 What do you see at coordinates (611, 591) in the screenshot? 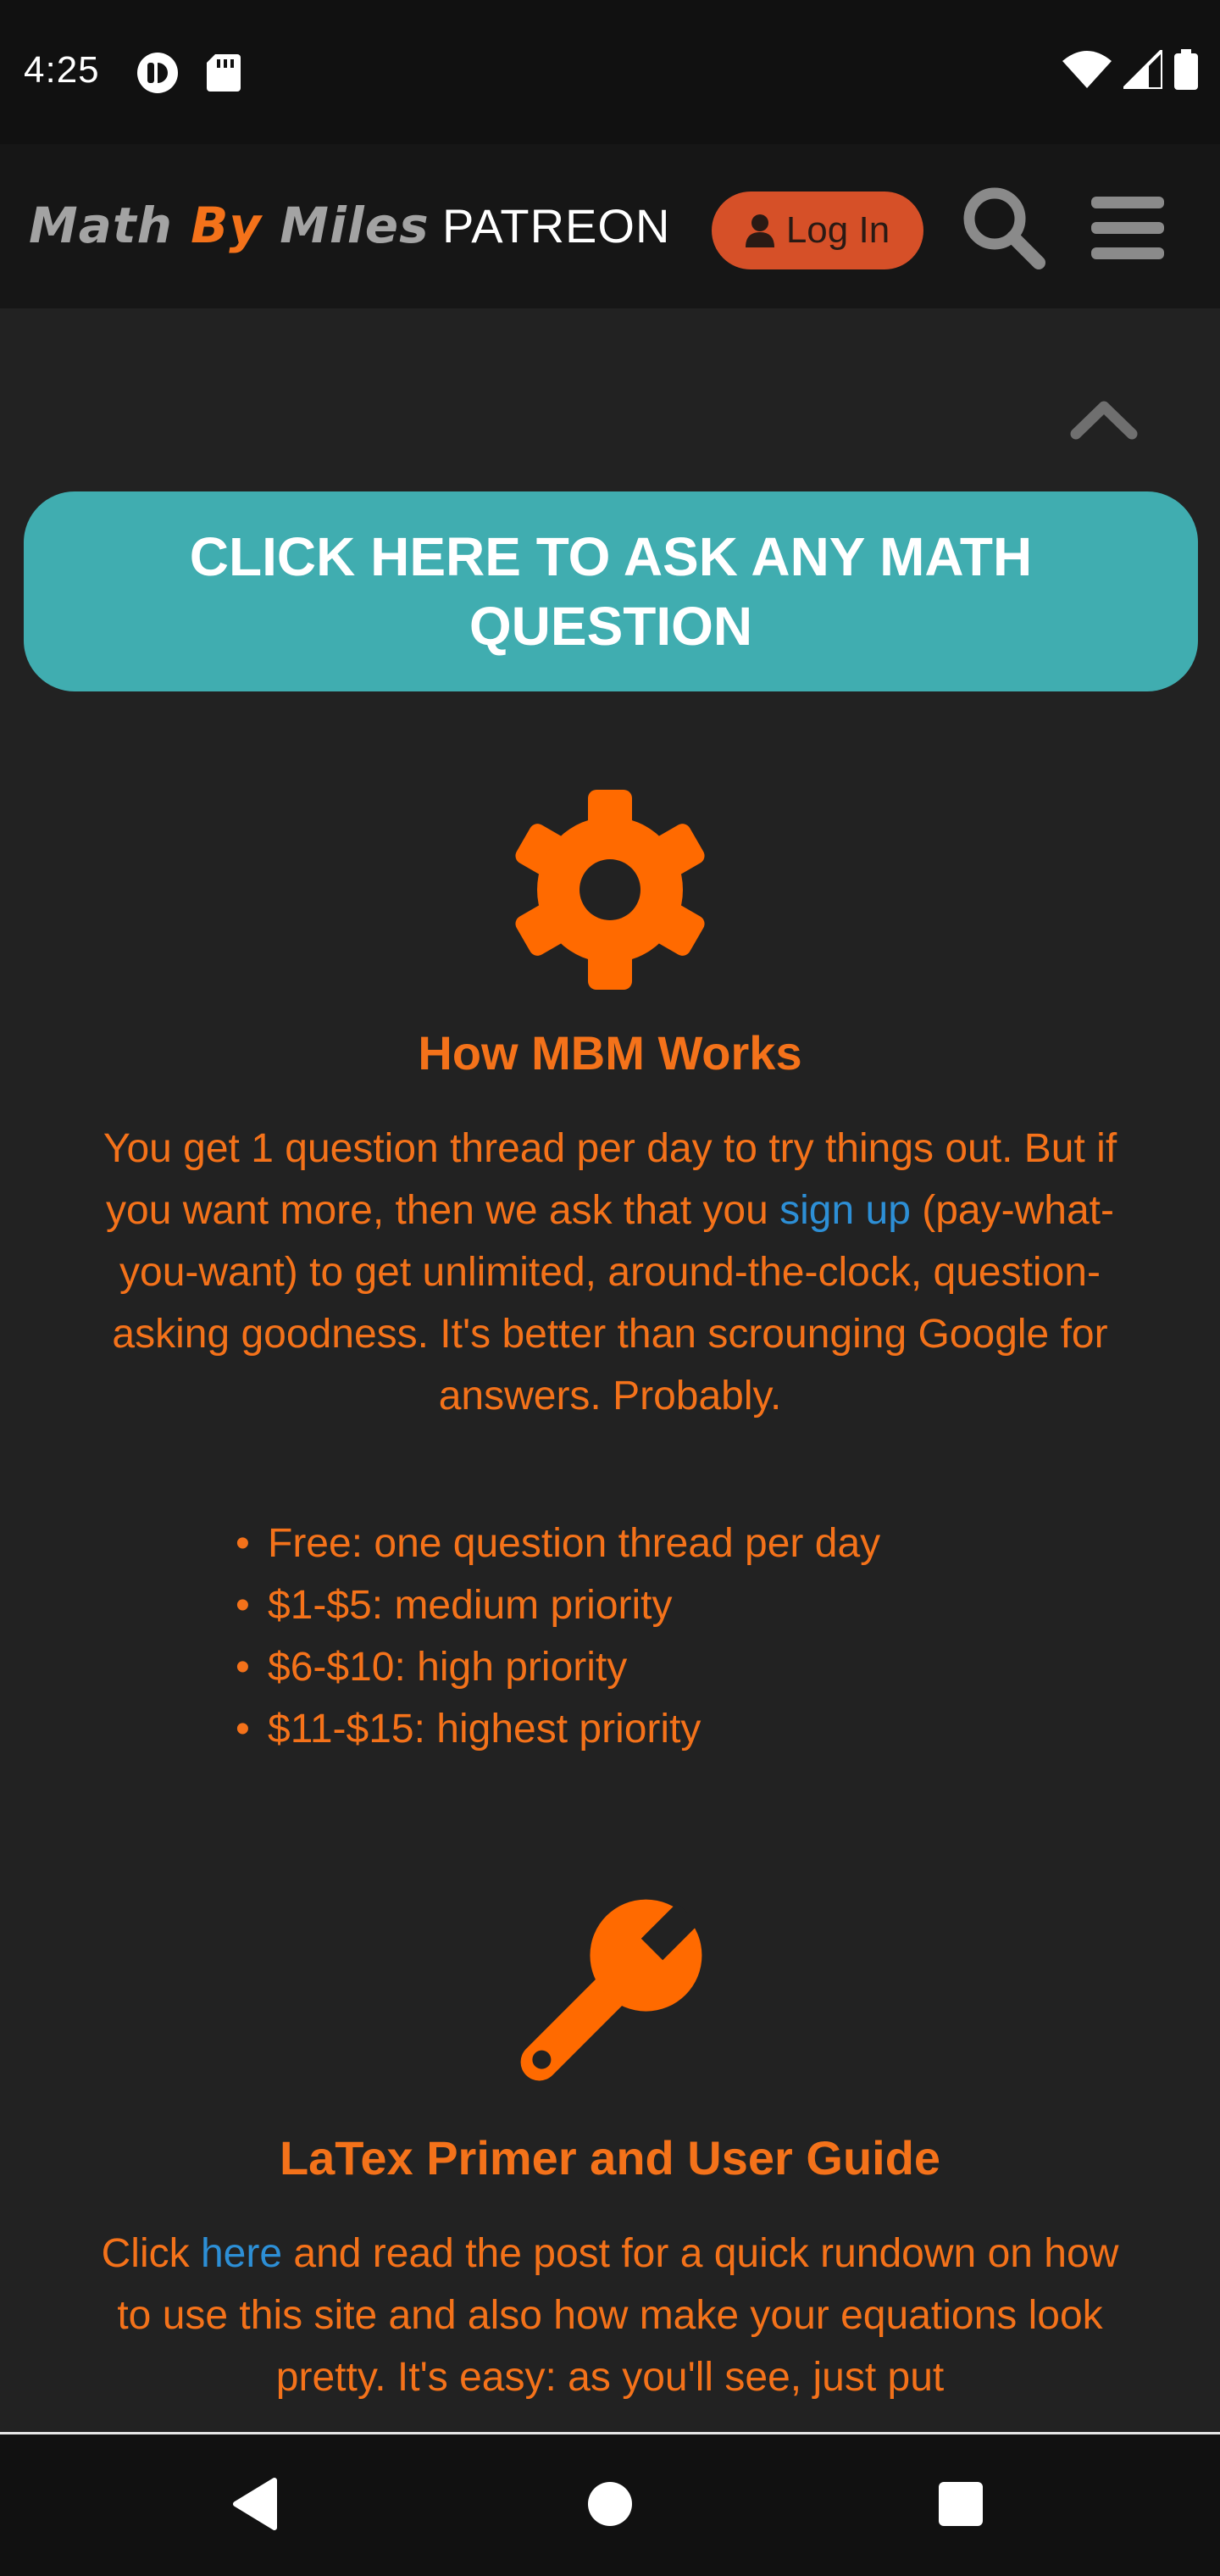
I see `ask-question-button: CLICK HERE TO ASK ANY MATH QUESTION` at bounding box center [611, 591].